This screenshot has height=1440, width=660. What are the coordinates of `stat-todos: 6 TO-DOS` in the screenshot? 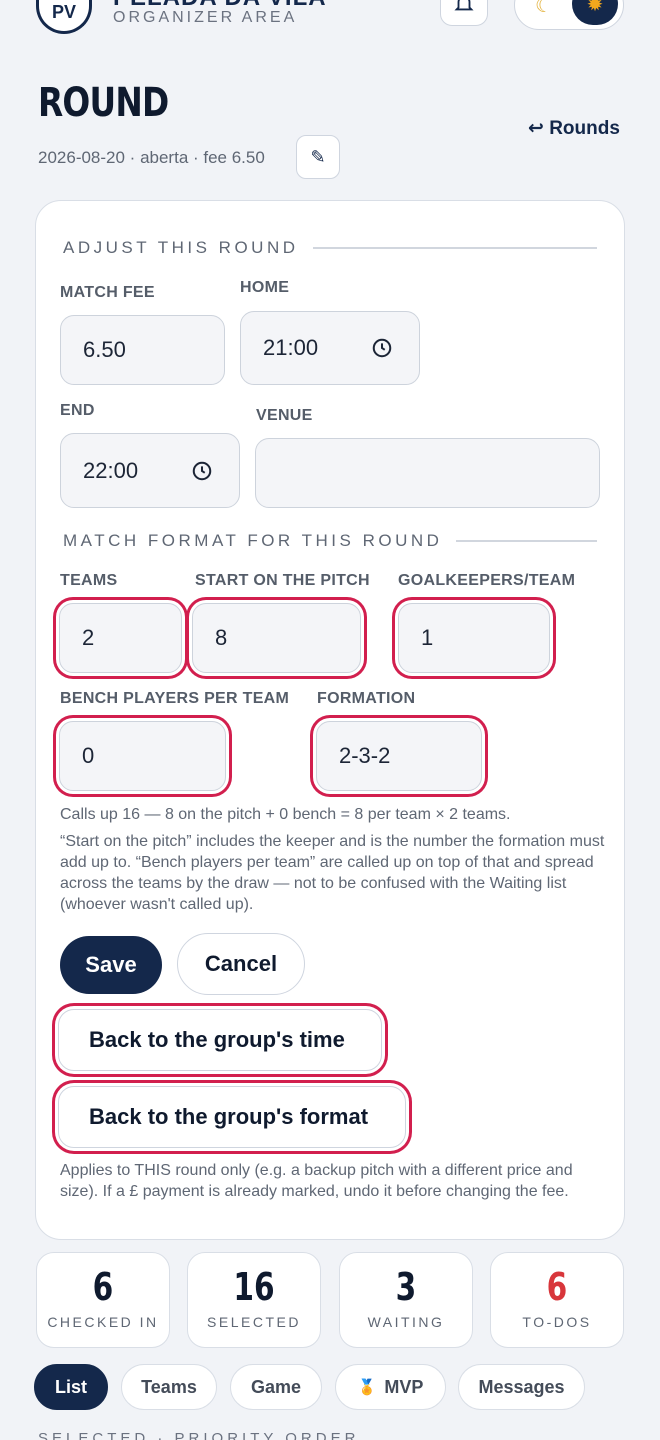 It's located at (557, 1300).